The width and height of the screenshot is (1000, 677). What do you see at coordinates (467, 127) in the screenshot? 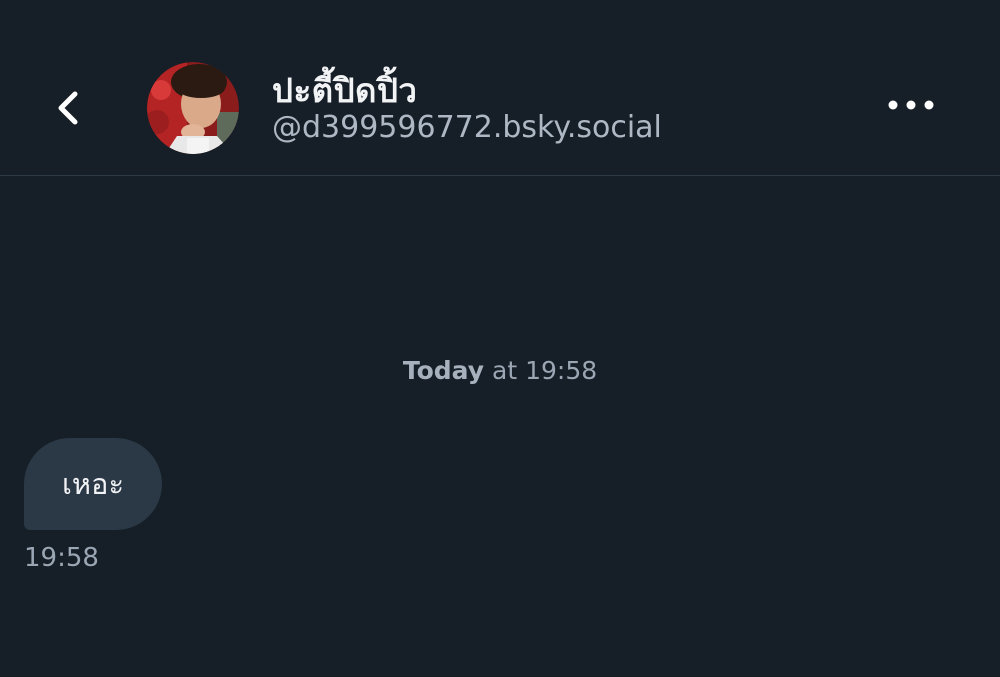
I see `user-handle: @d399596772.bsky.social` at bounding box center [467, 127].